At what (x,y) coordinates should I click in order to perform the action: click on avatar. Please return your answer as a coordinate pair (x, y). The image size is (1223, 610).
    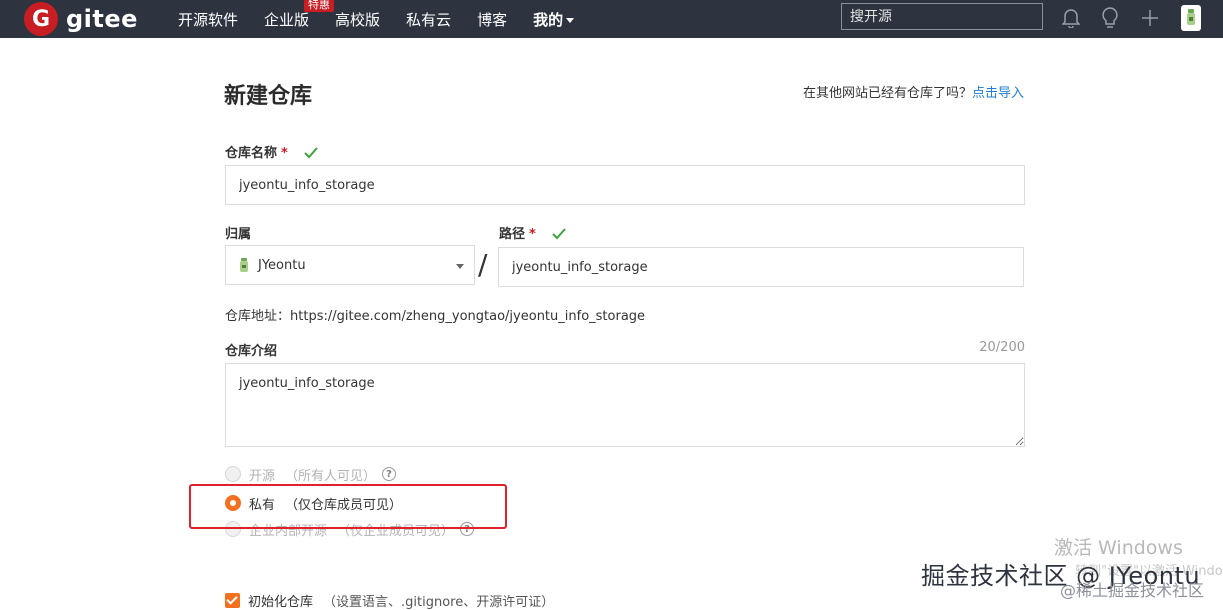
    Looking at the image, I should click on (1191, 18).